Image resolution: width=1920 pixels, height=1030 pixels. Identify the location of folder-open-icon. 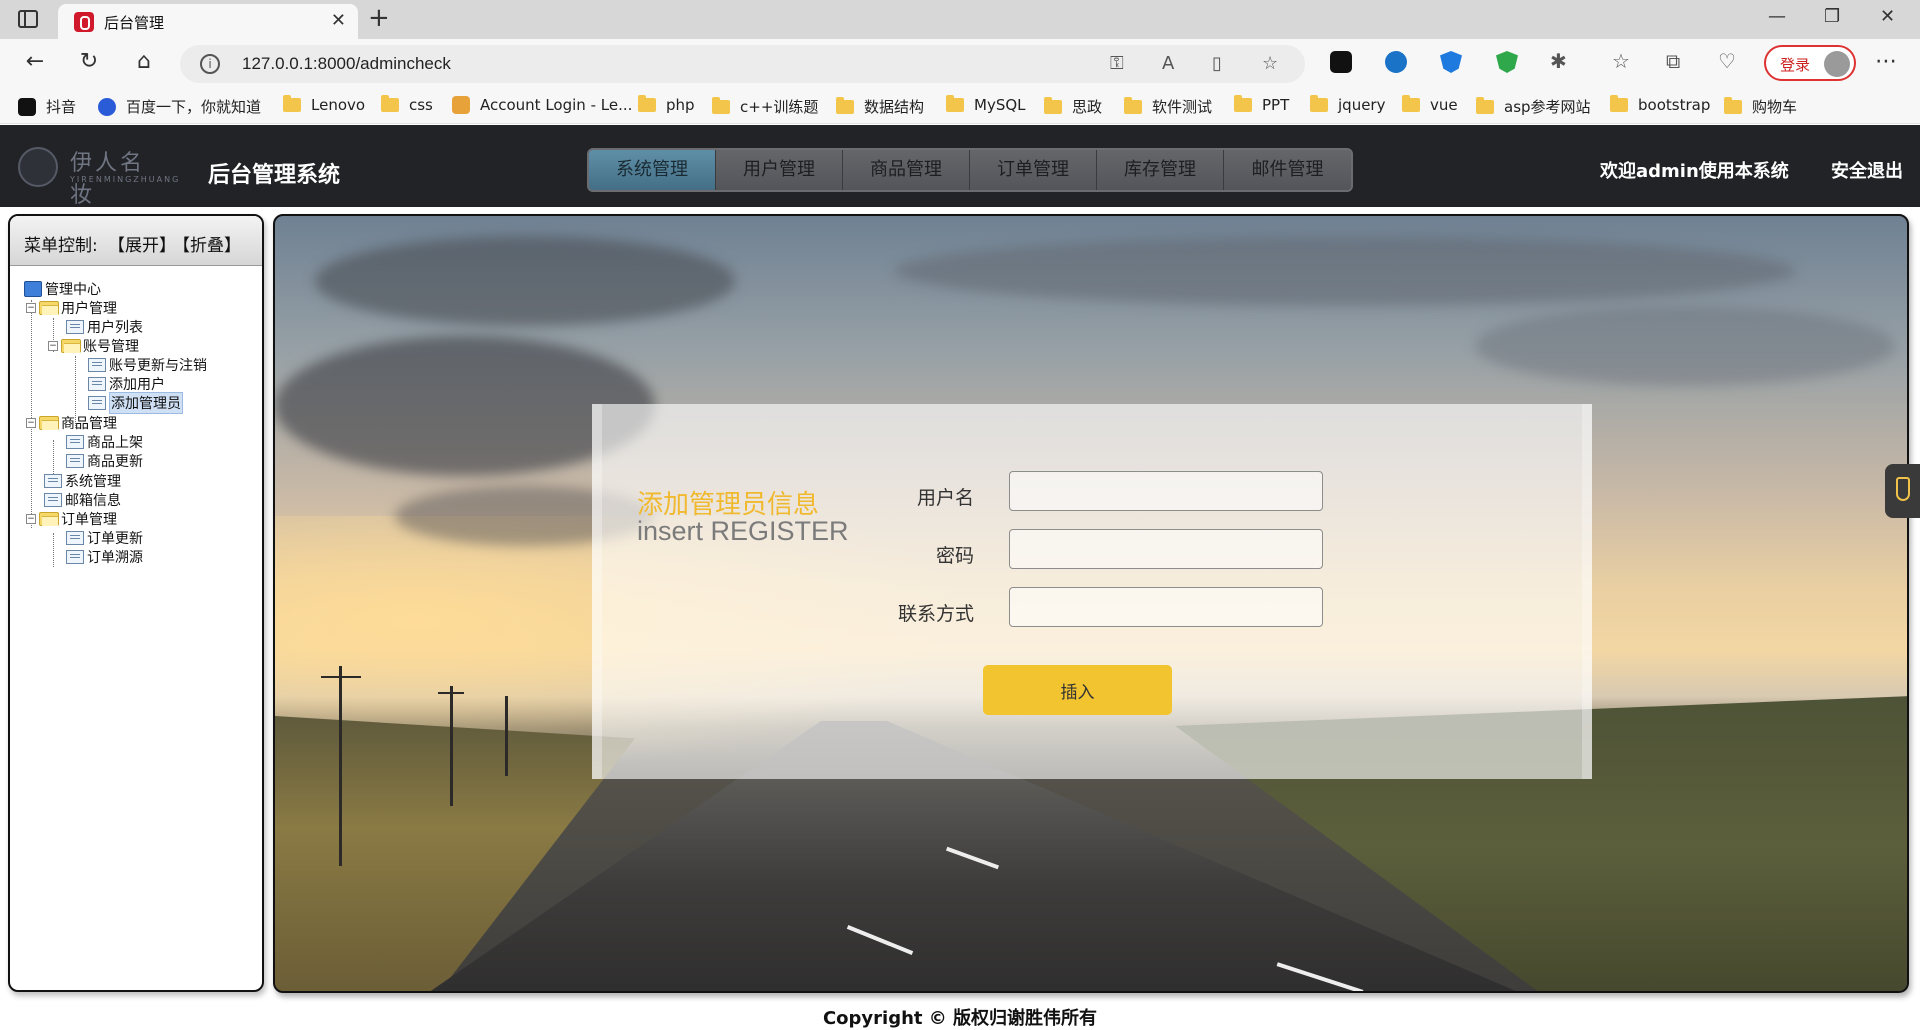
(49, 308).